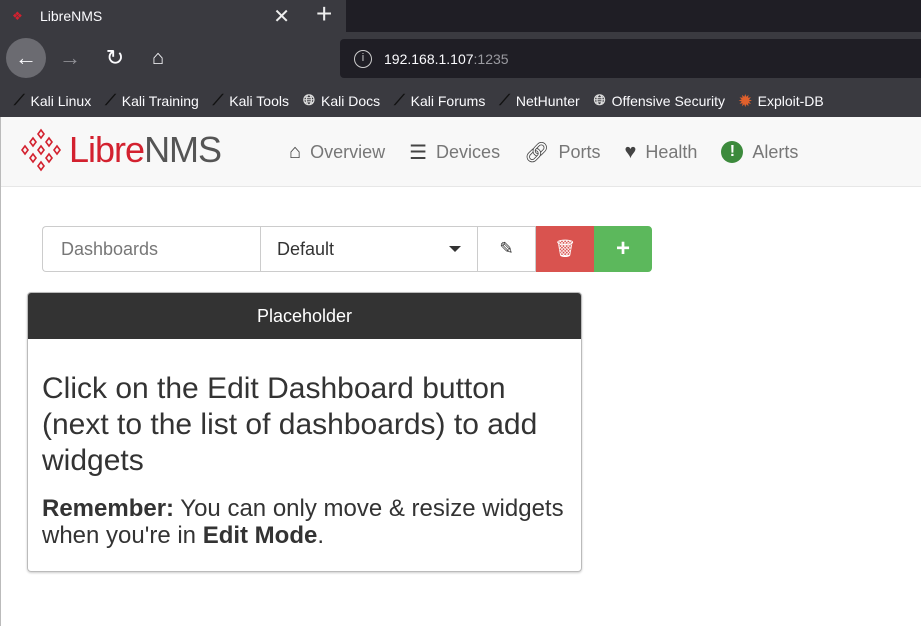 The height and width of the screenshot is (626, 921). Describe the element at coordinates (107, 149) in the screenshot. I see `logo-libre: Libre` at that location.